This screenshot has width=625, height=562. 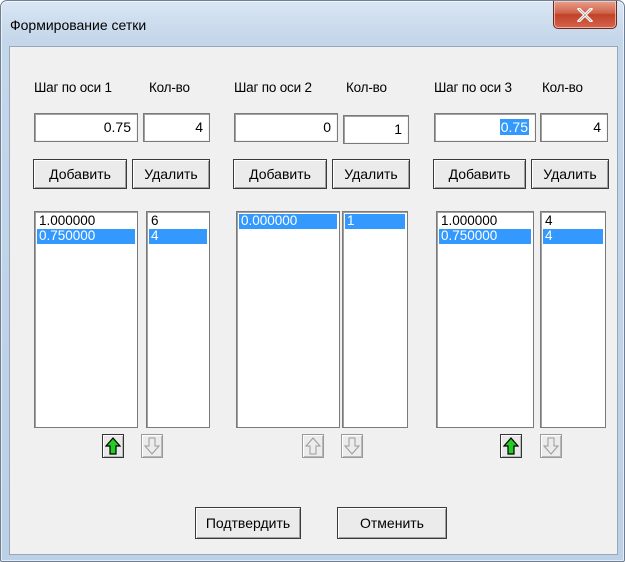 What do you see at coordinates (375, 319) in the screenshot?
I see `axis2-counts-list: 1` at bounding box center [375, 319].